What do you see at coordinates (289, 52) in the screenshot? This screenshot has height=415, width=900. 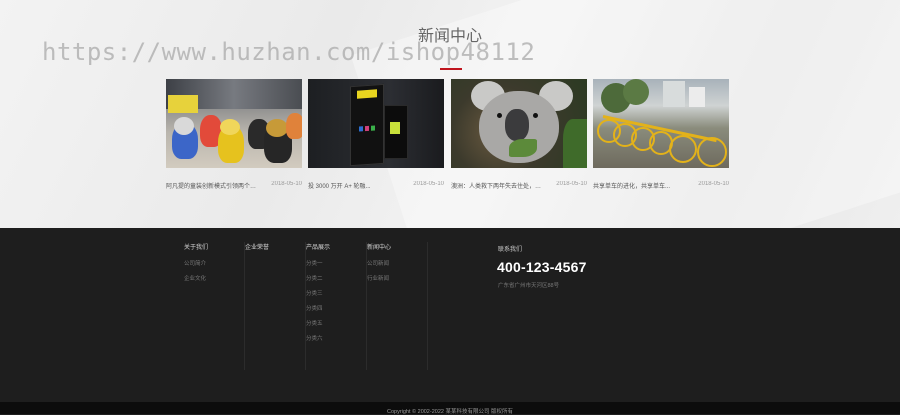 I see `watermark: https://www.huzhan.com/ishop48112` at bounding box center [289, 52].